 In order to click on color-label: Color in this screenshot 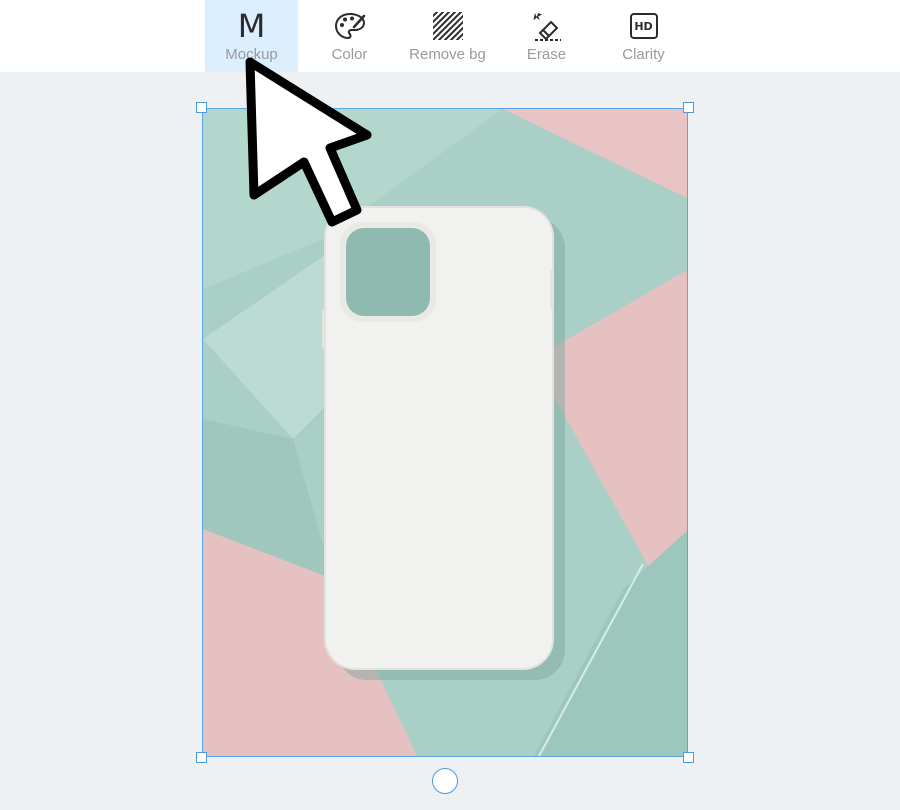, I will do `click(349, 54)`.